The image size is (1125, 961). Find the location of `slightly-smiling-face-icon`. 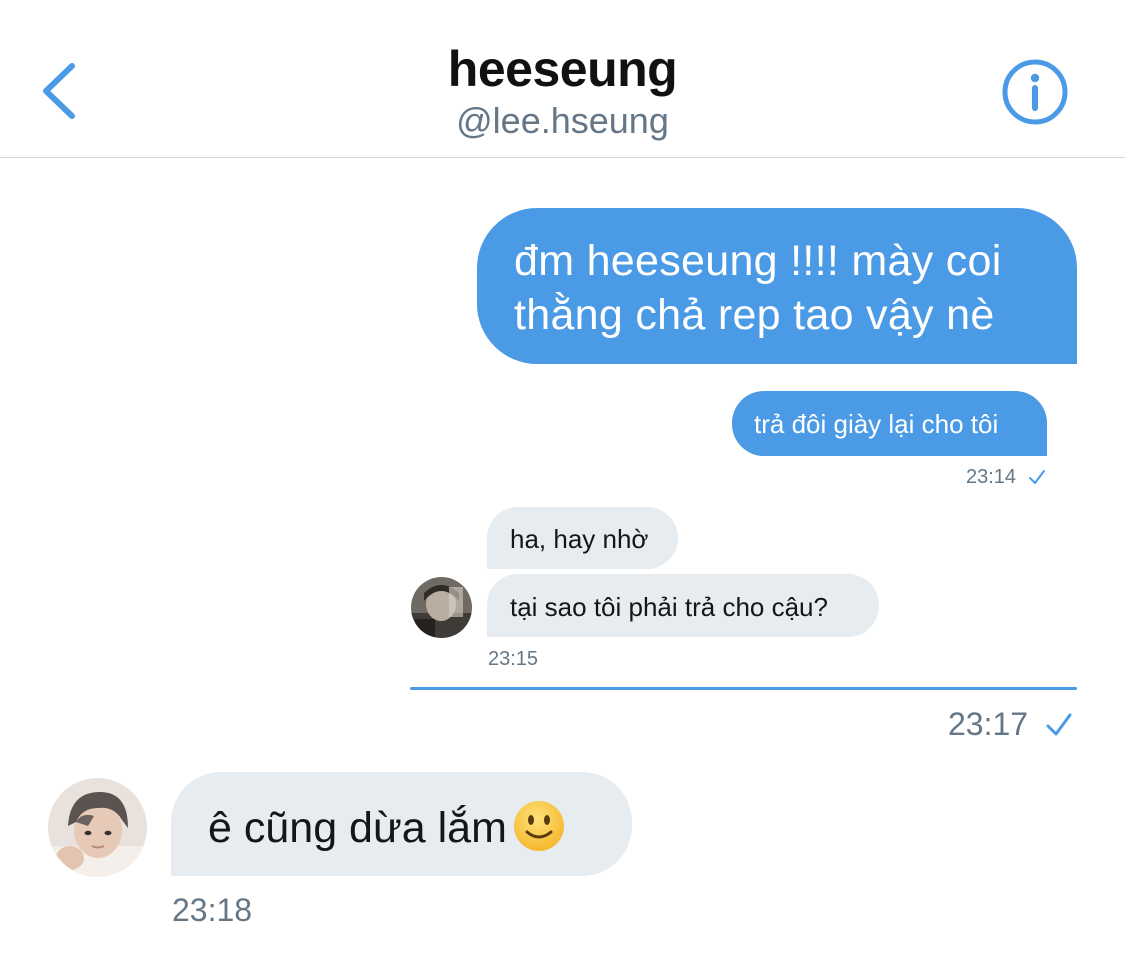

slightly-smiling-face-icon is located at coordinates (539, 826).